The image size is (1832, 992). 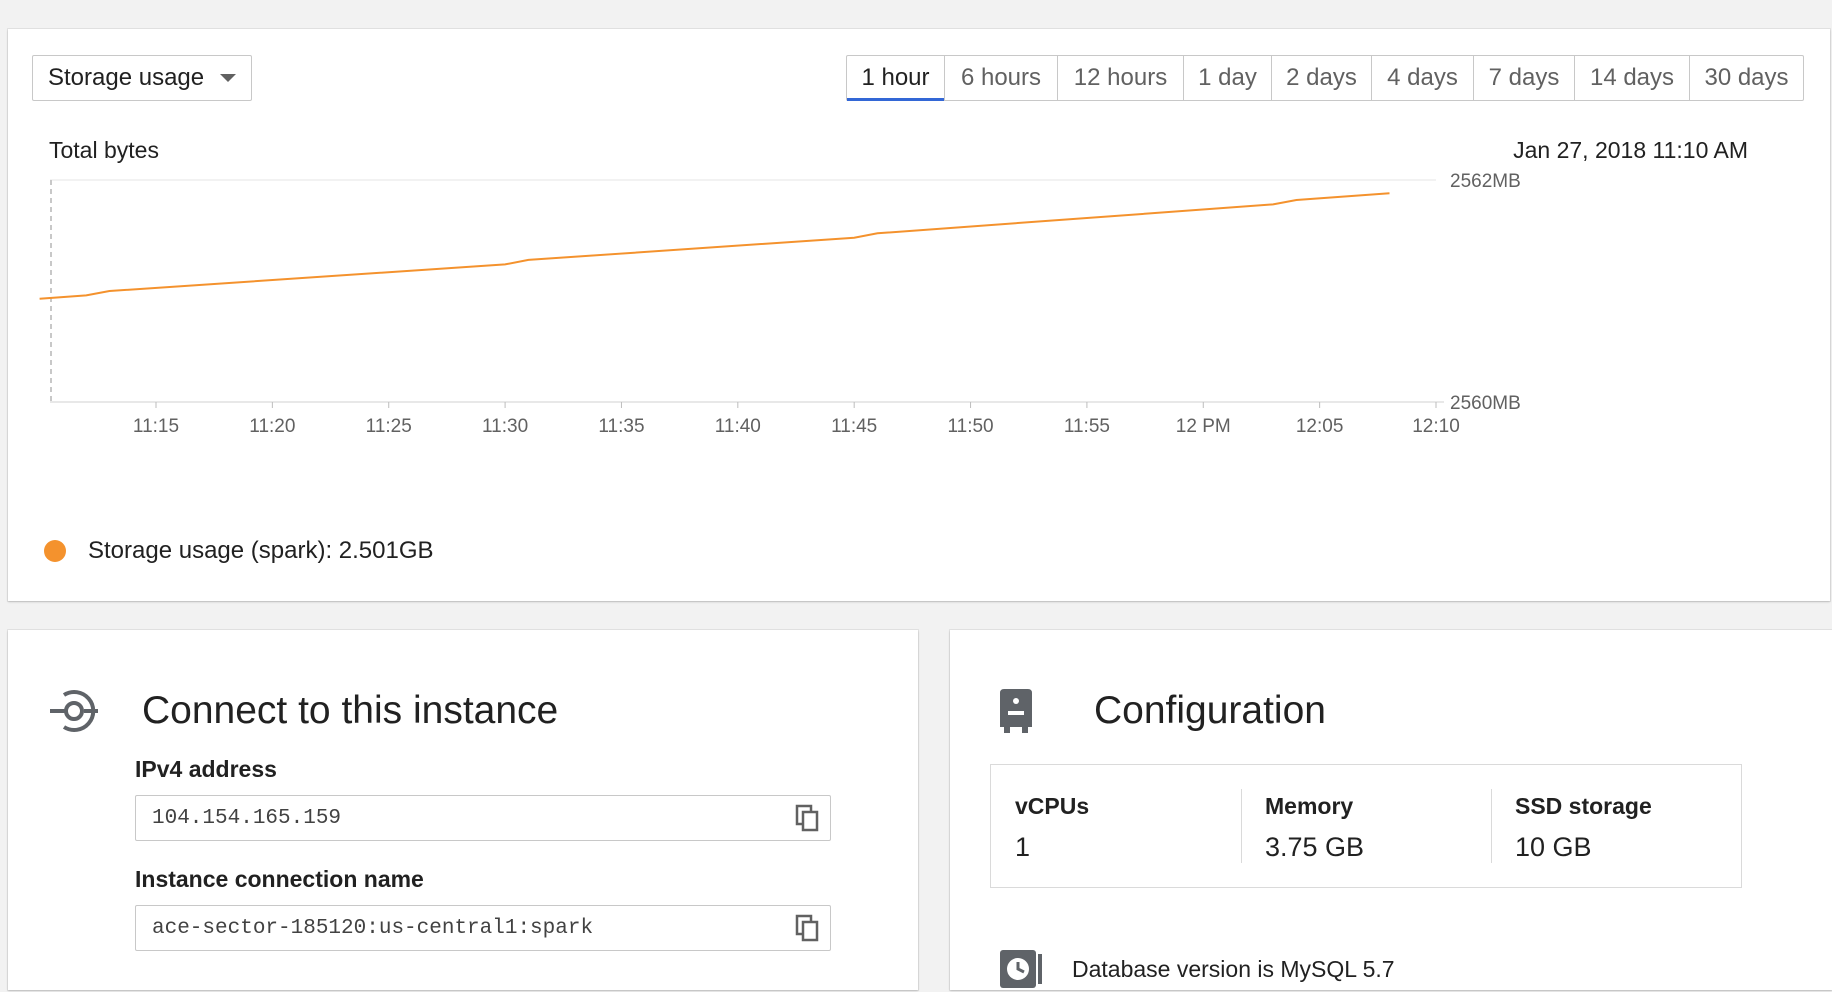 I want to click on storage-usage-series-line, so click(x=714, y=246).